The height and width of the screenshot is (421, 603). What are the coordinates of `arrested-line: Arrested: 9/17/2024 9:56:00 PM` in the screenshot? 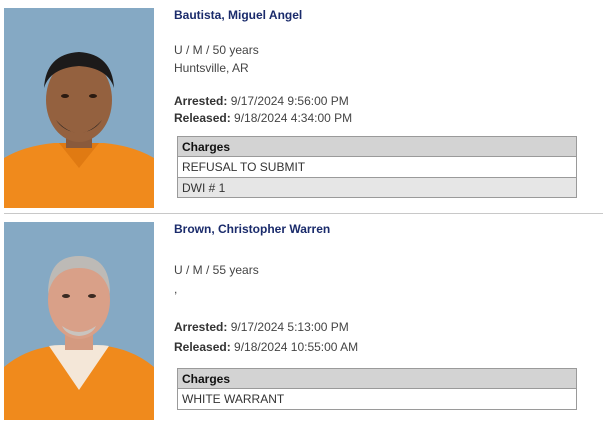 It's located at (261, 101).